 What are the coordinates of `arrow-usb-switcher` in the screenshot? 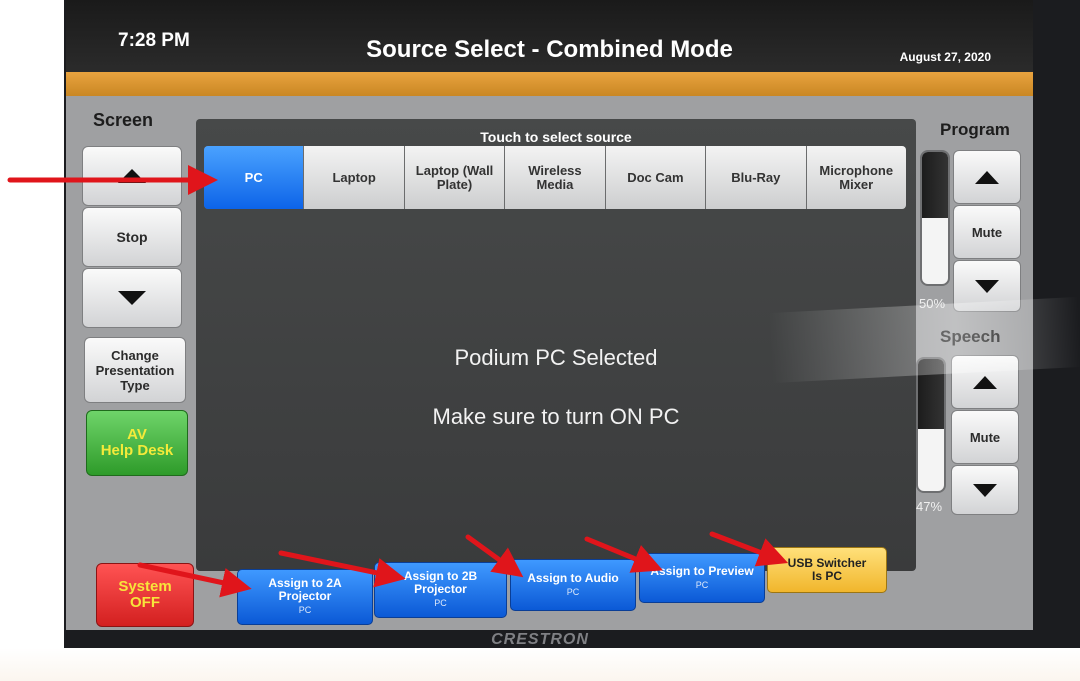 It's located at (749, 549).